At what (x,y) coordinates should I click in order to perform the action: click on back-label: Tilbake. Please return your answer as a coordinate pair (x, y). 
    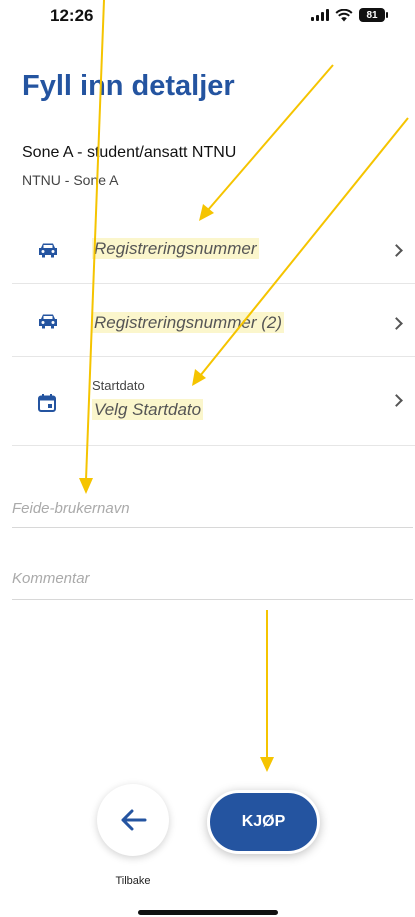
    Looking at the image, I should click on (133, 881).